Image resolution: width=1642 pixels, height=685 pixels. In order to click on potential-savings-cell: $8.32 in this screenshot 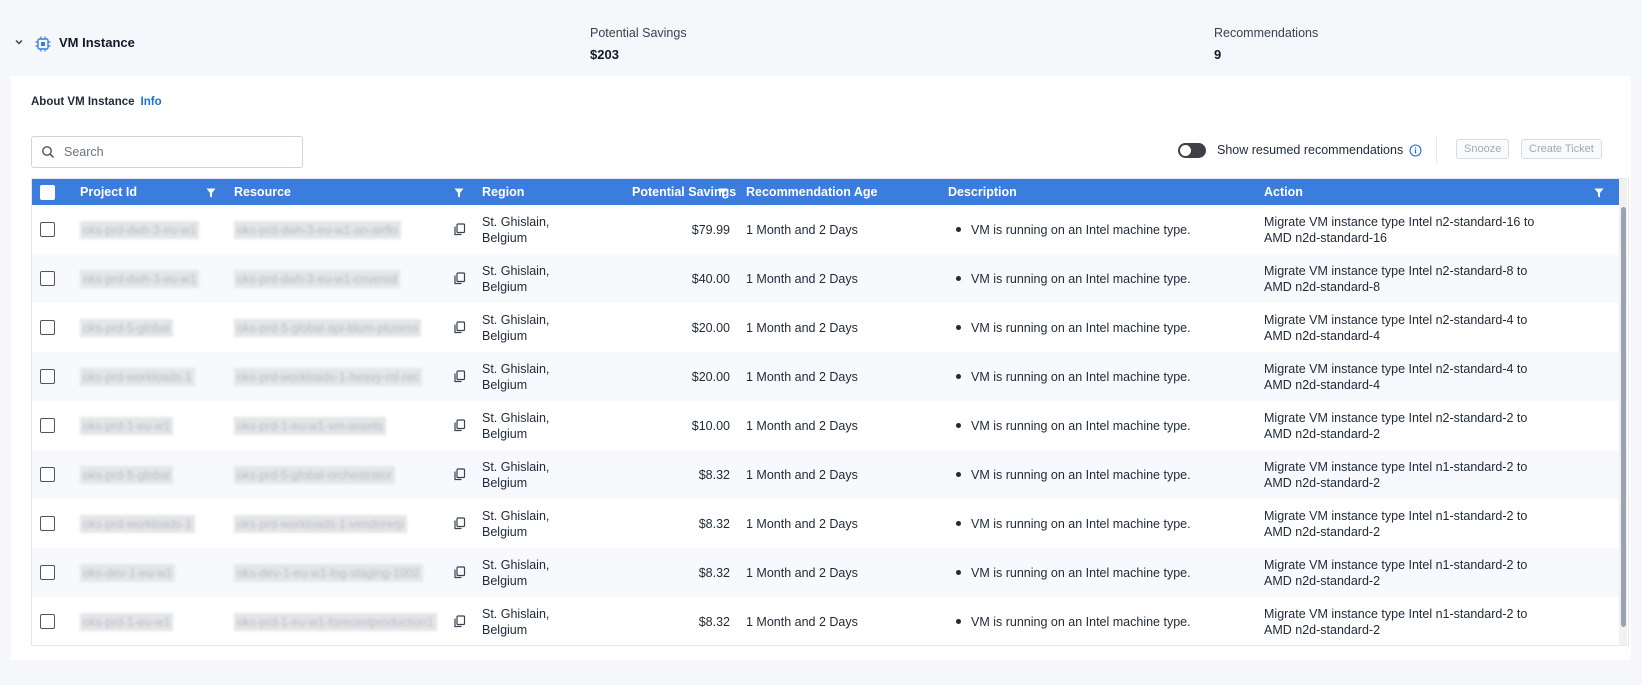, I will do `click(714, 572)`.